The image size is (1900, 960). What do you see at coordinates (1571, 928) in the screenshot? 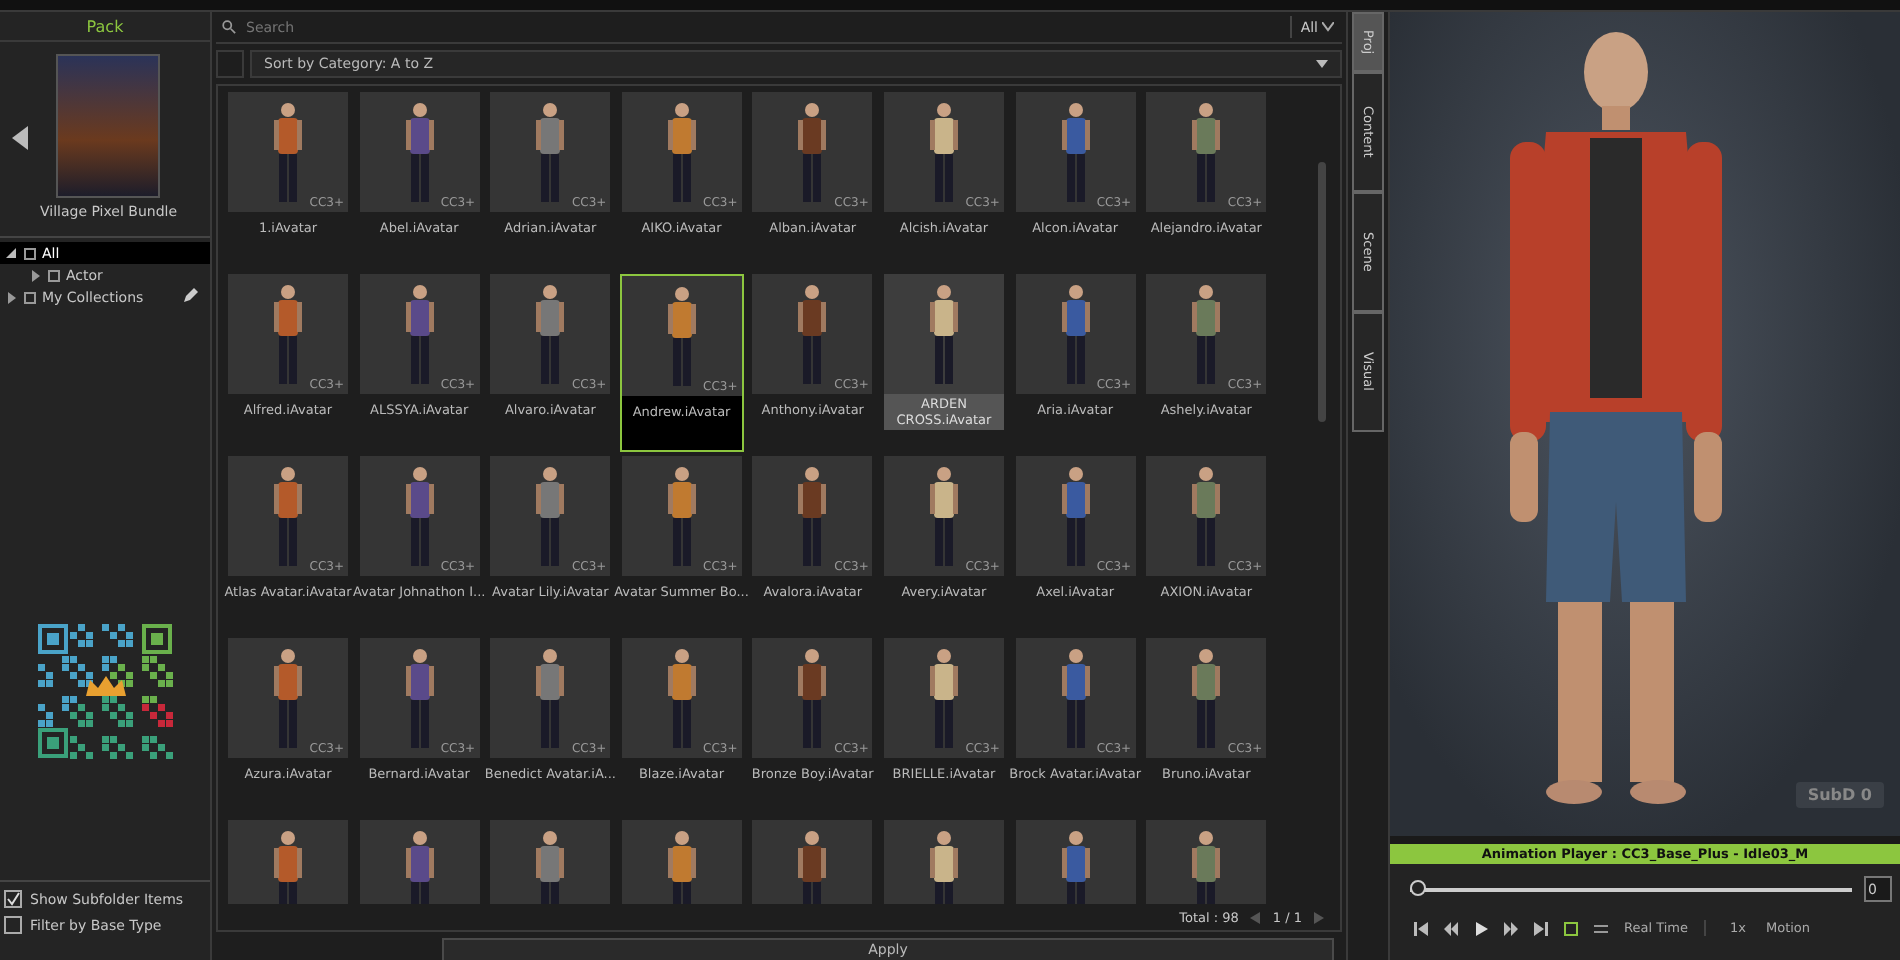
I see `loop-icon` at bounding box center [1571, 928].